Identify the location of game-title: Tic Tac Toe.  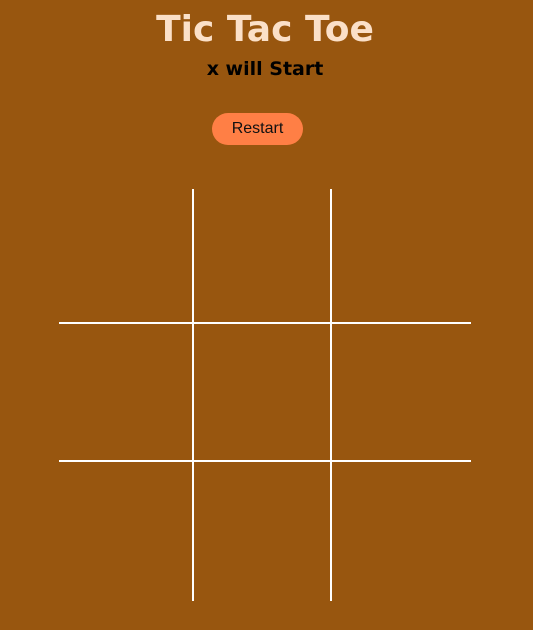
(265, 29).